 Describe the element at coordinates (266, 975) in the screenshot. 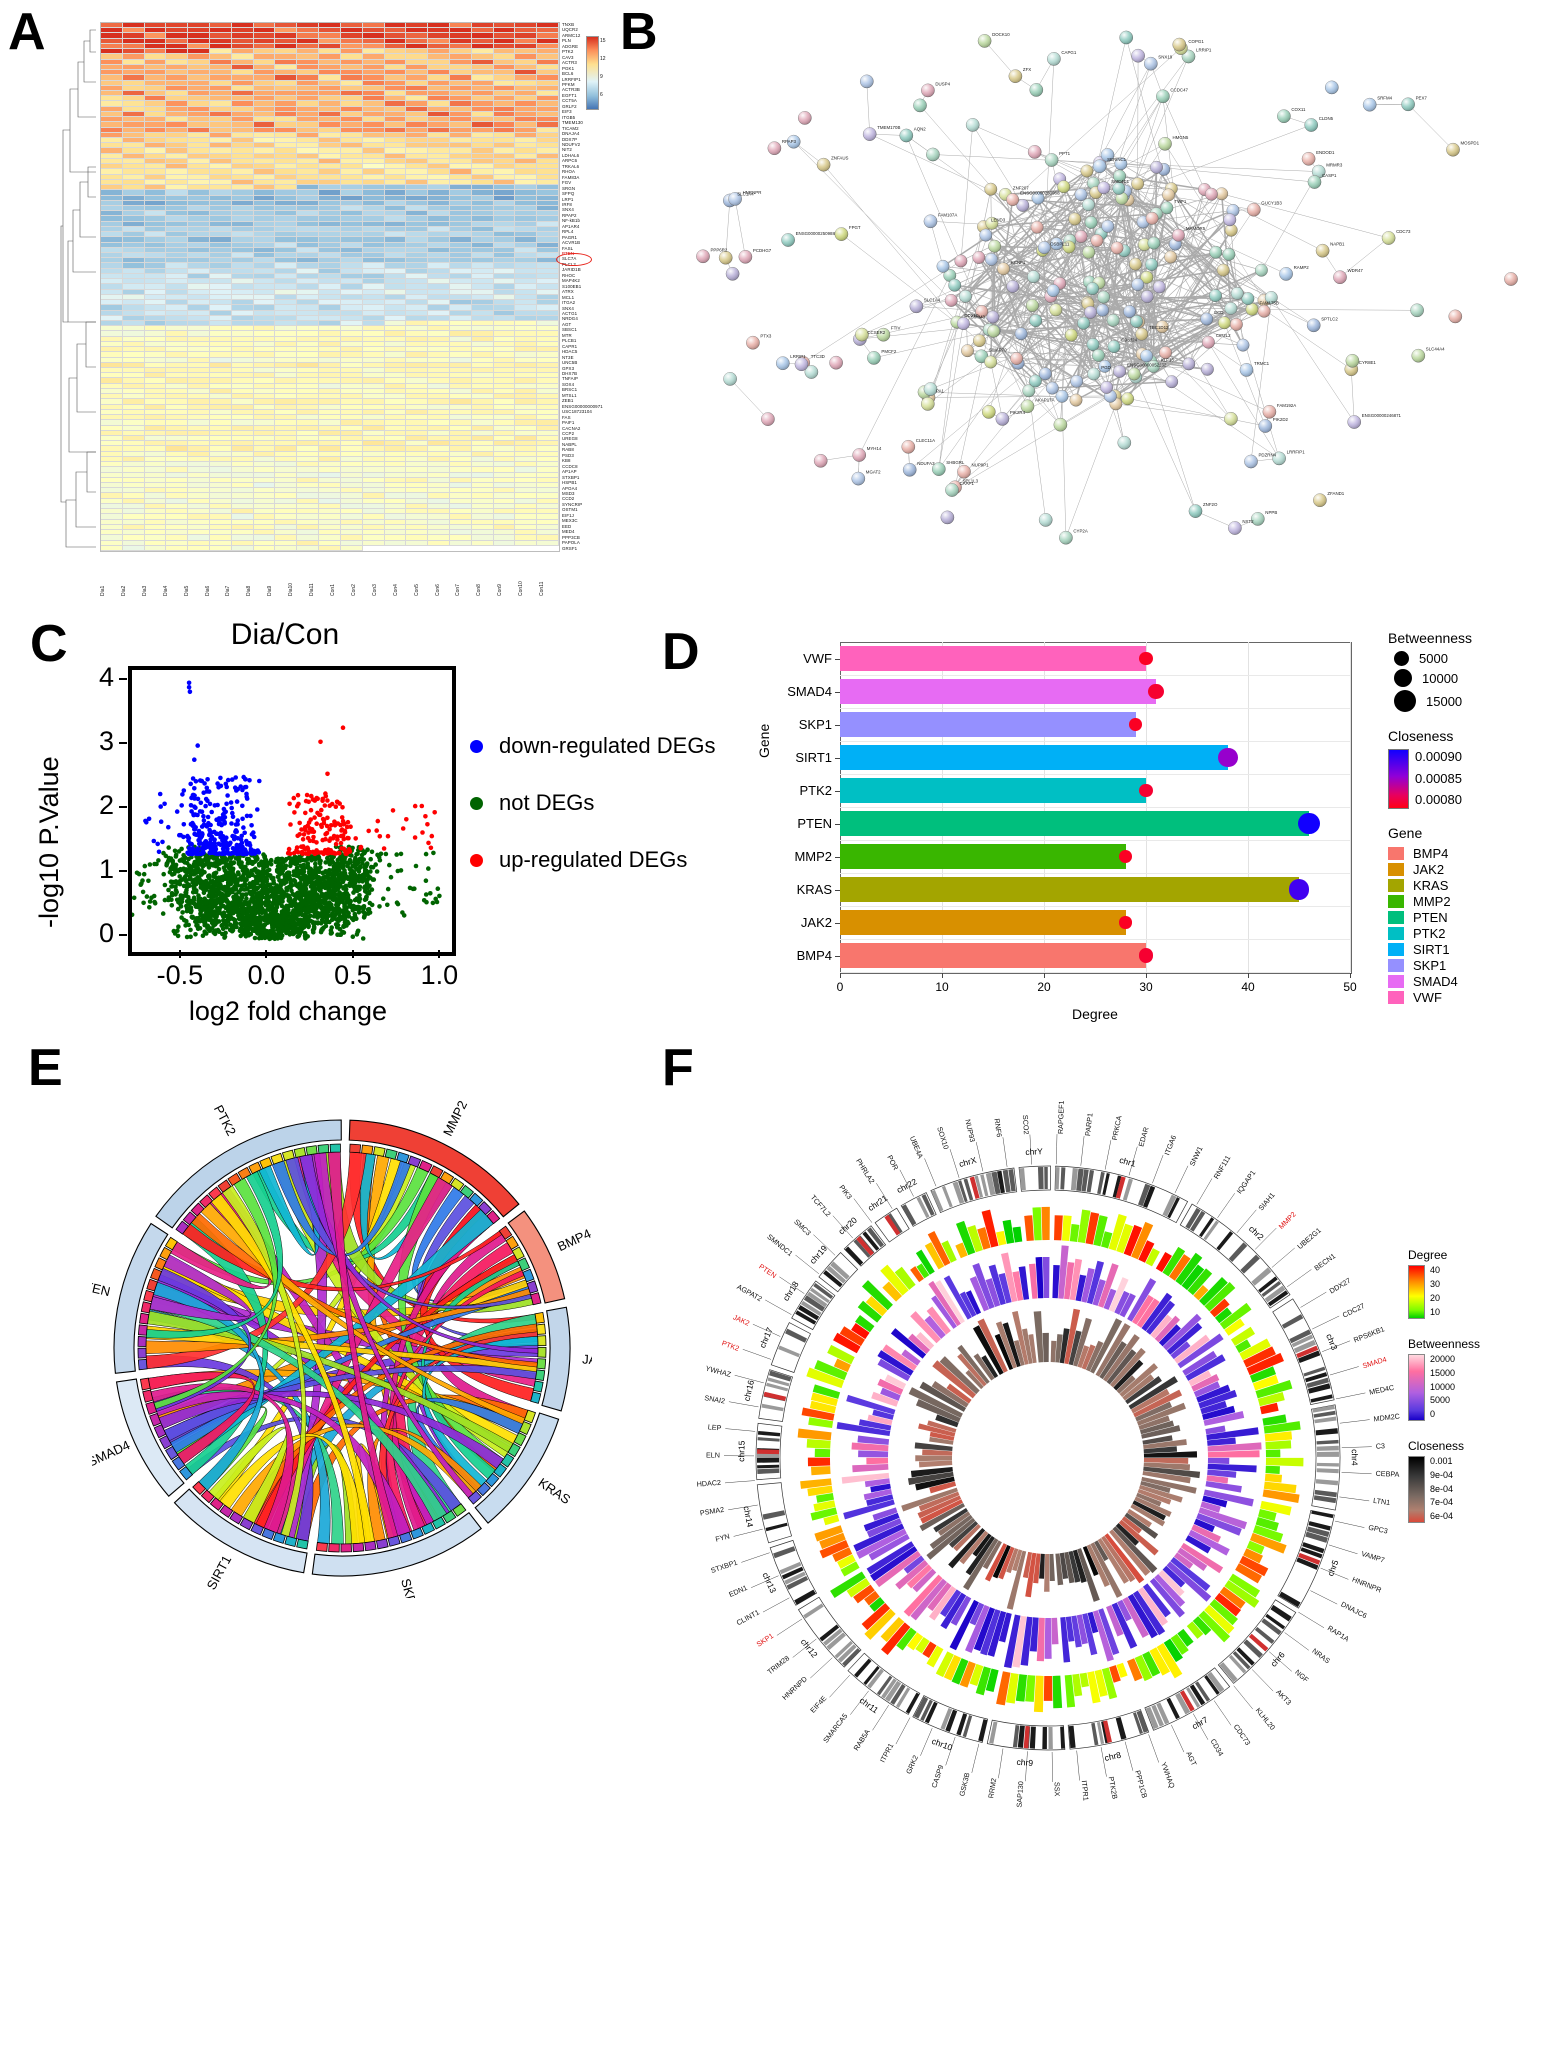

I see `volcano-x-tick: 0.0` at that location.